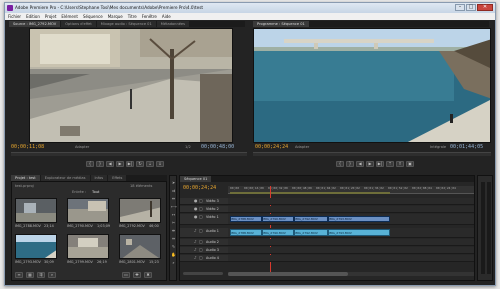  Describe the element at coordinates (204, 258) in the screenshot. I see `track-header-audio-4: ♪ ▢ Audio 4` at that location.